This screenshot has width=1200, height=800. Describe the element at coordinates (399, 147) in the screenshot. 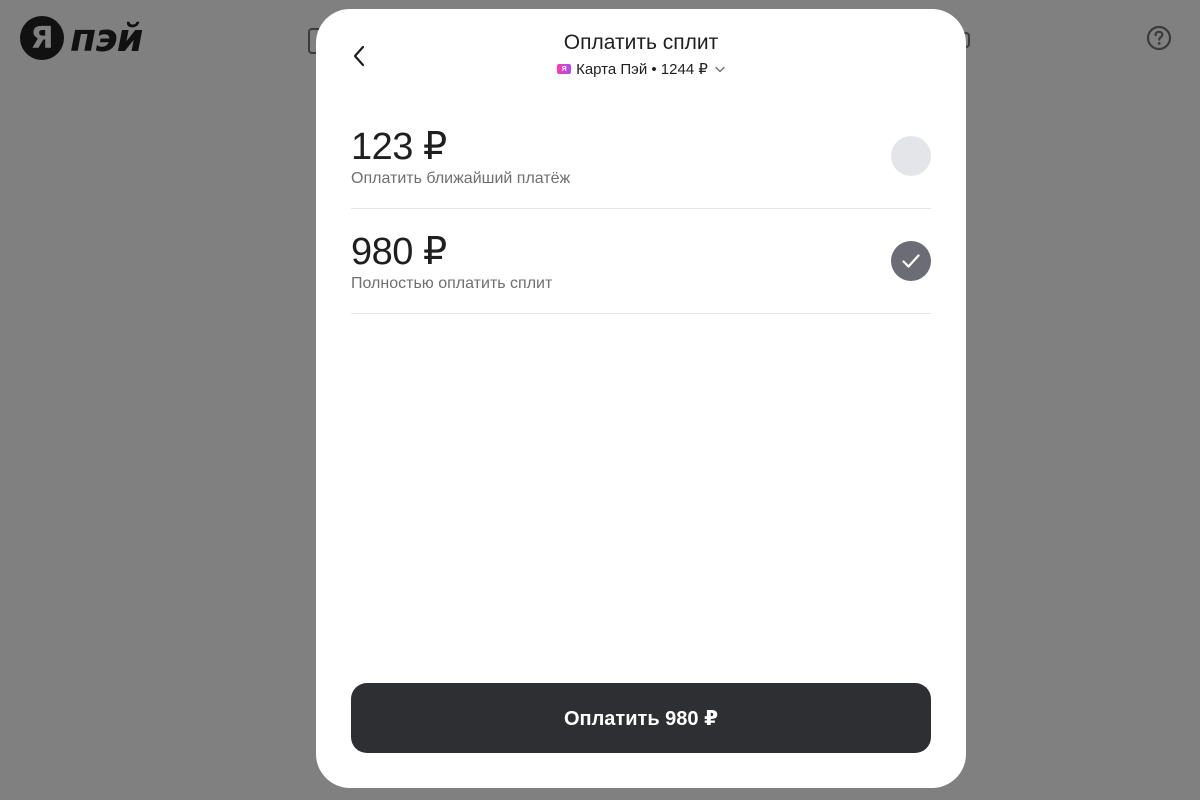

I see `option-amount: 123 ₽` at that location.